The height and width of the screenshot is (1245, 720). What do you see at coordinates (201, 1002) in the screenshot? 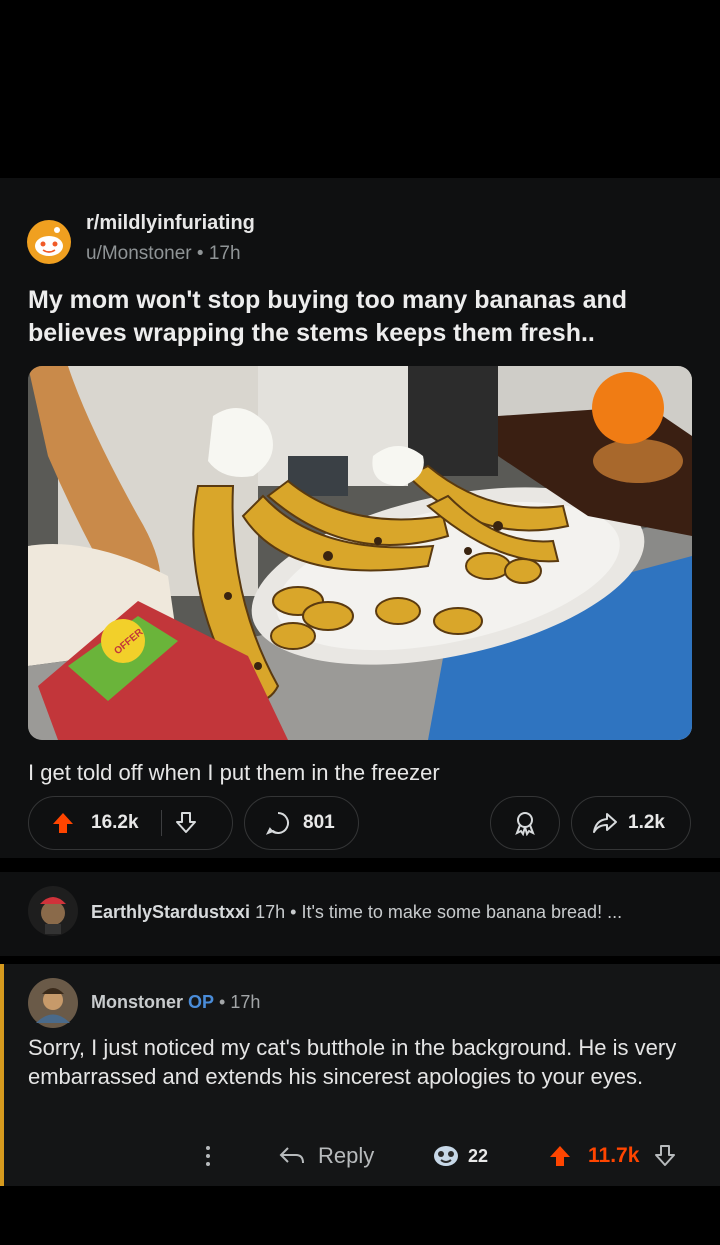
I see `op-badge: OP` at bounding box center [201, 1002].